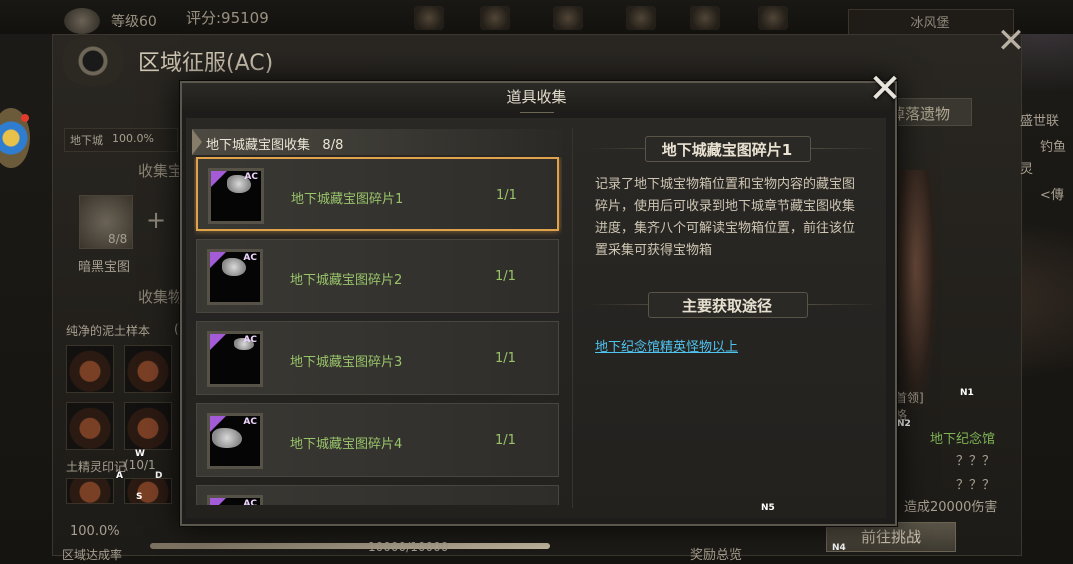 The image size is (1073, 564). What do you see at coordinates (86, 140) in the screenshot?
I see `dungeon-label: 地下城` at bounding box center [86, 140].